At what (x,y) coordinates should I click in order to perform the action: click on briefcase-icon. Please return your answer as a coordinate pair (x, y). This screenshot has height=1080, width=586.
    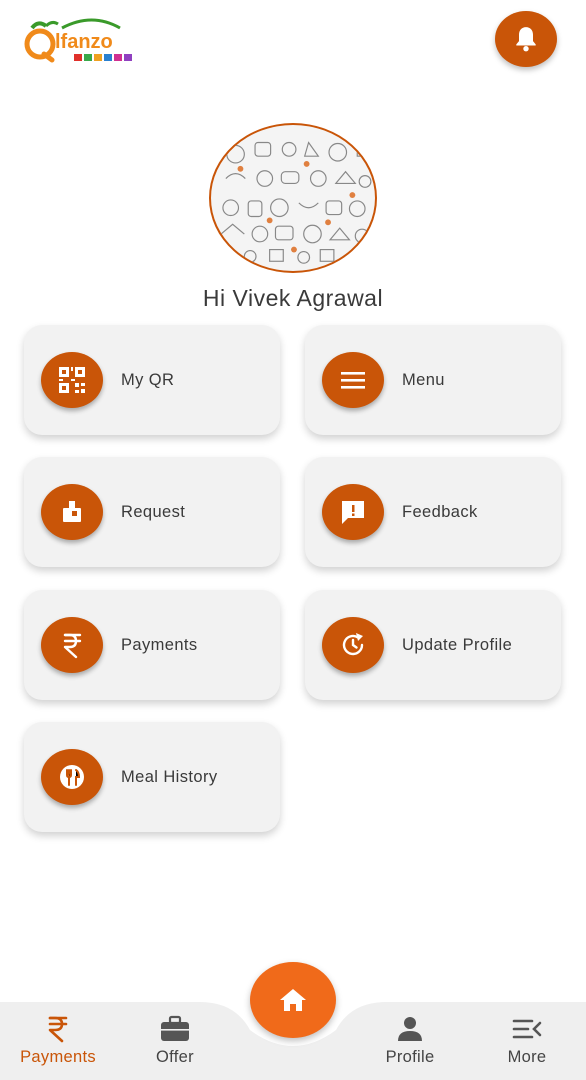
    Looking at the image, I should click on (175, 1029).